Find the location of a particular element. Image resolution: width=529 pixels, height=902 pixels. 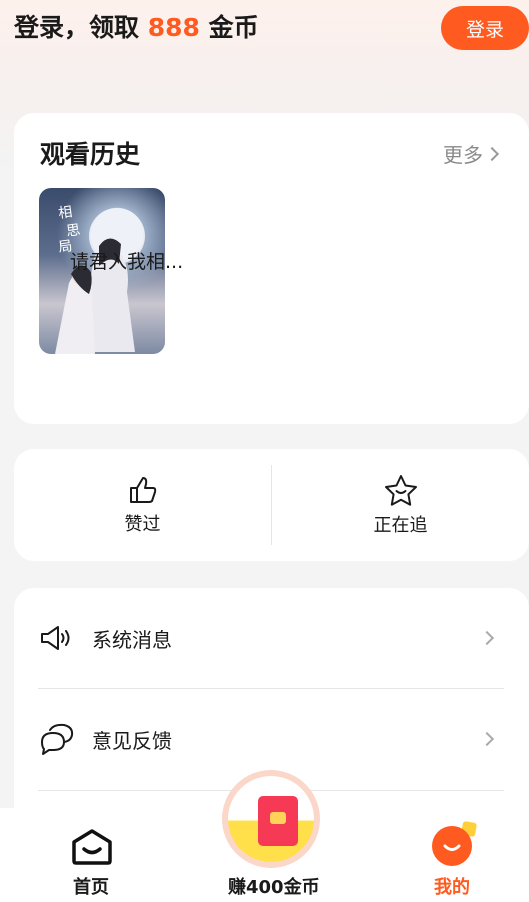

me-icon is located at coordinates (452, 846).